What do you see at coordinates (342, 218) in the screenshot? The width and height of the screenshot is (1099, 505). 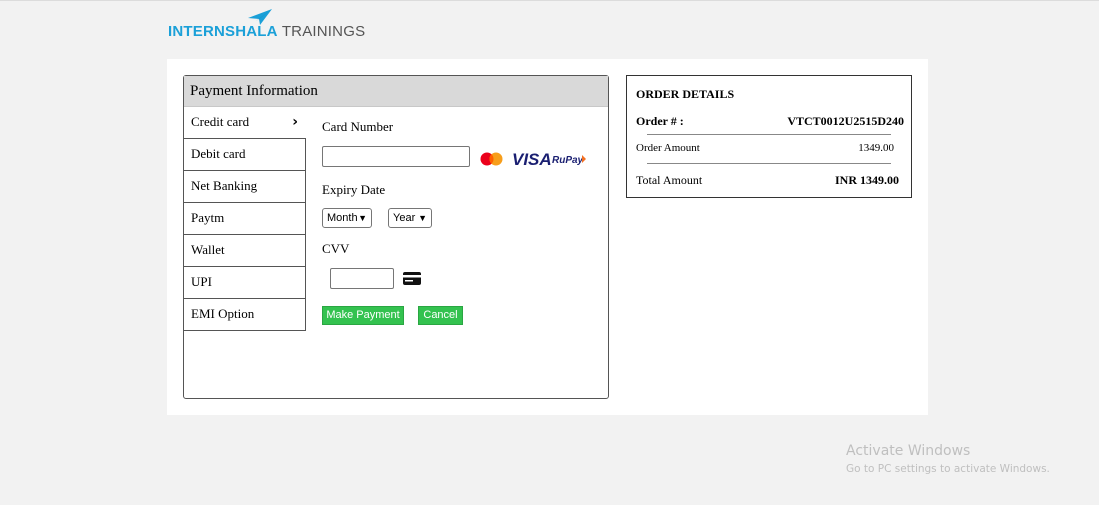 I see `month-select-value: Month` at bounding box center [342, 218].